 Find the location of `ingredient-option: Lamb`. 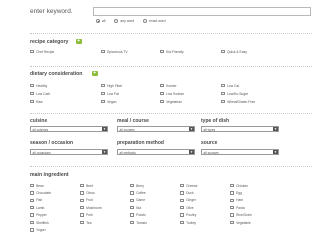

ingredient-option: Lamb is located at coordinates (37, 207).